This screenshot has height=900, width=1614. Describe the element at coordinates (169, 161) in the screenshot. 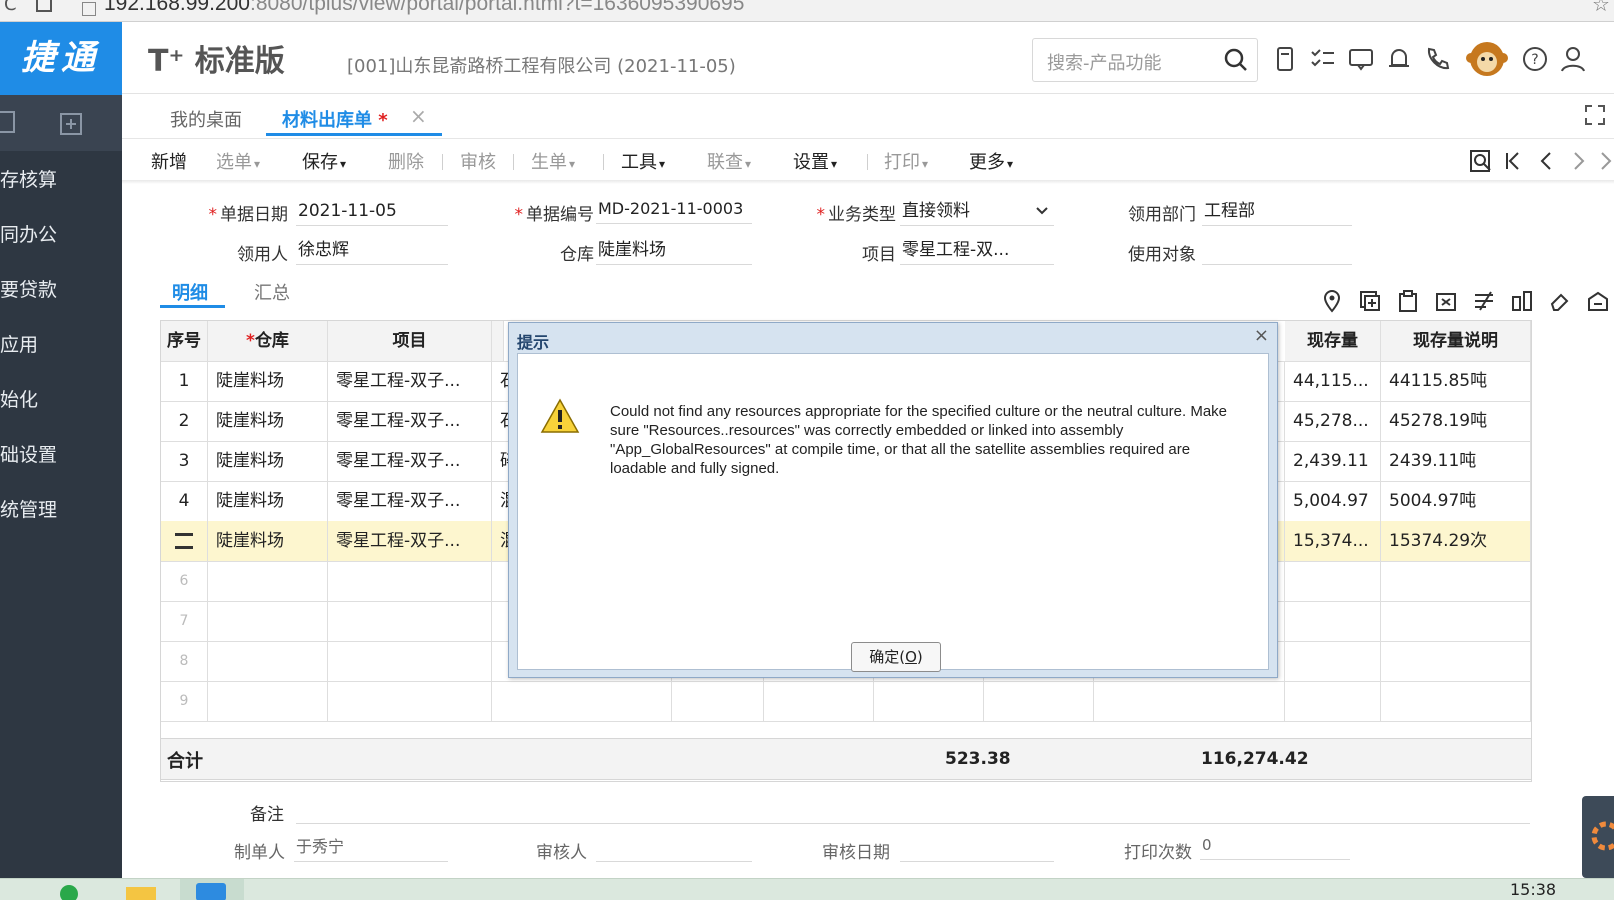

I see `new-button: 新增` at that location.